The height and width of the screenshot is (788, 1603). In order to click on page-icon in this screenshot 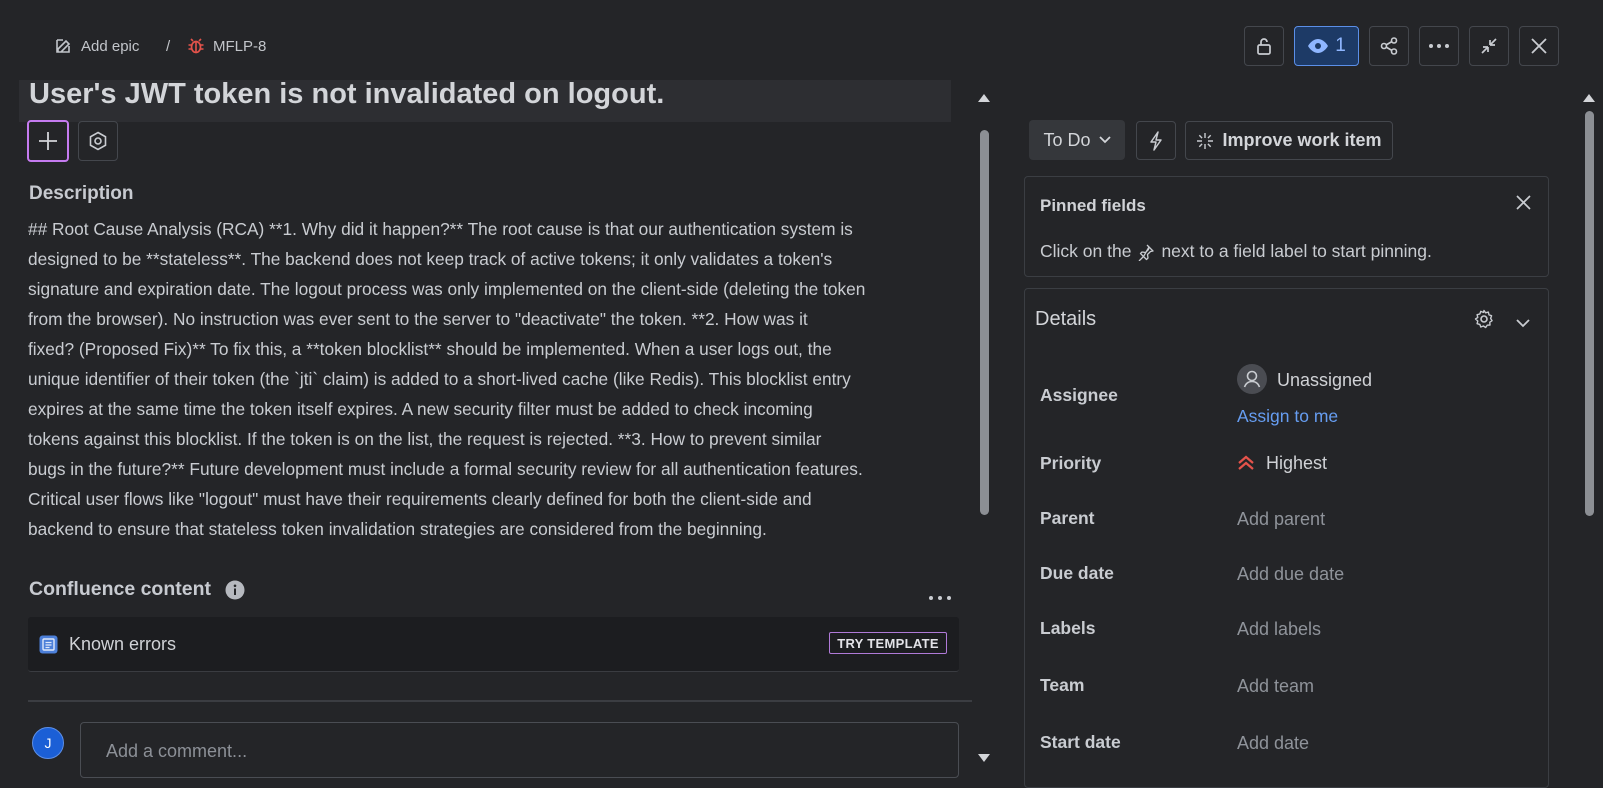, I will do `click(48, 647)`.